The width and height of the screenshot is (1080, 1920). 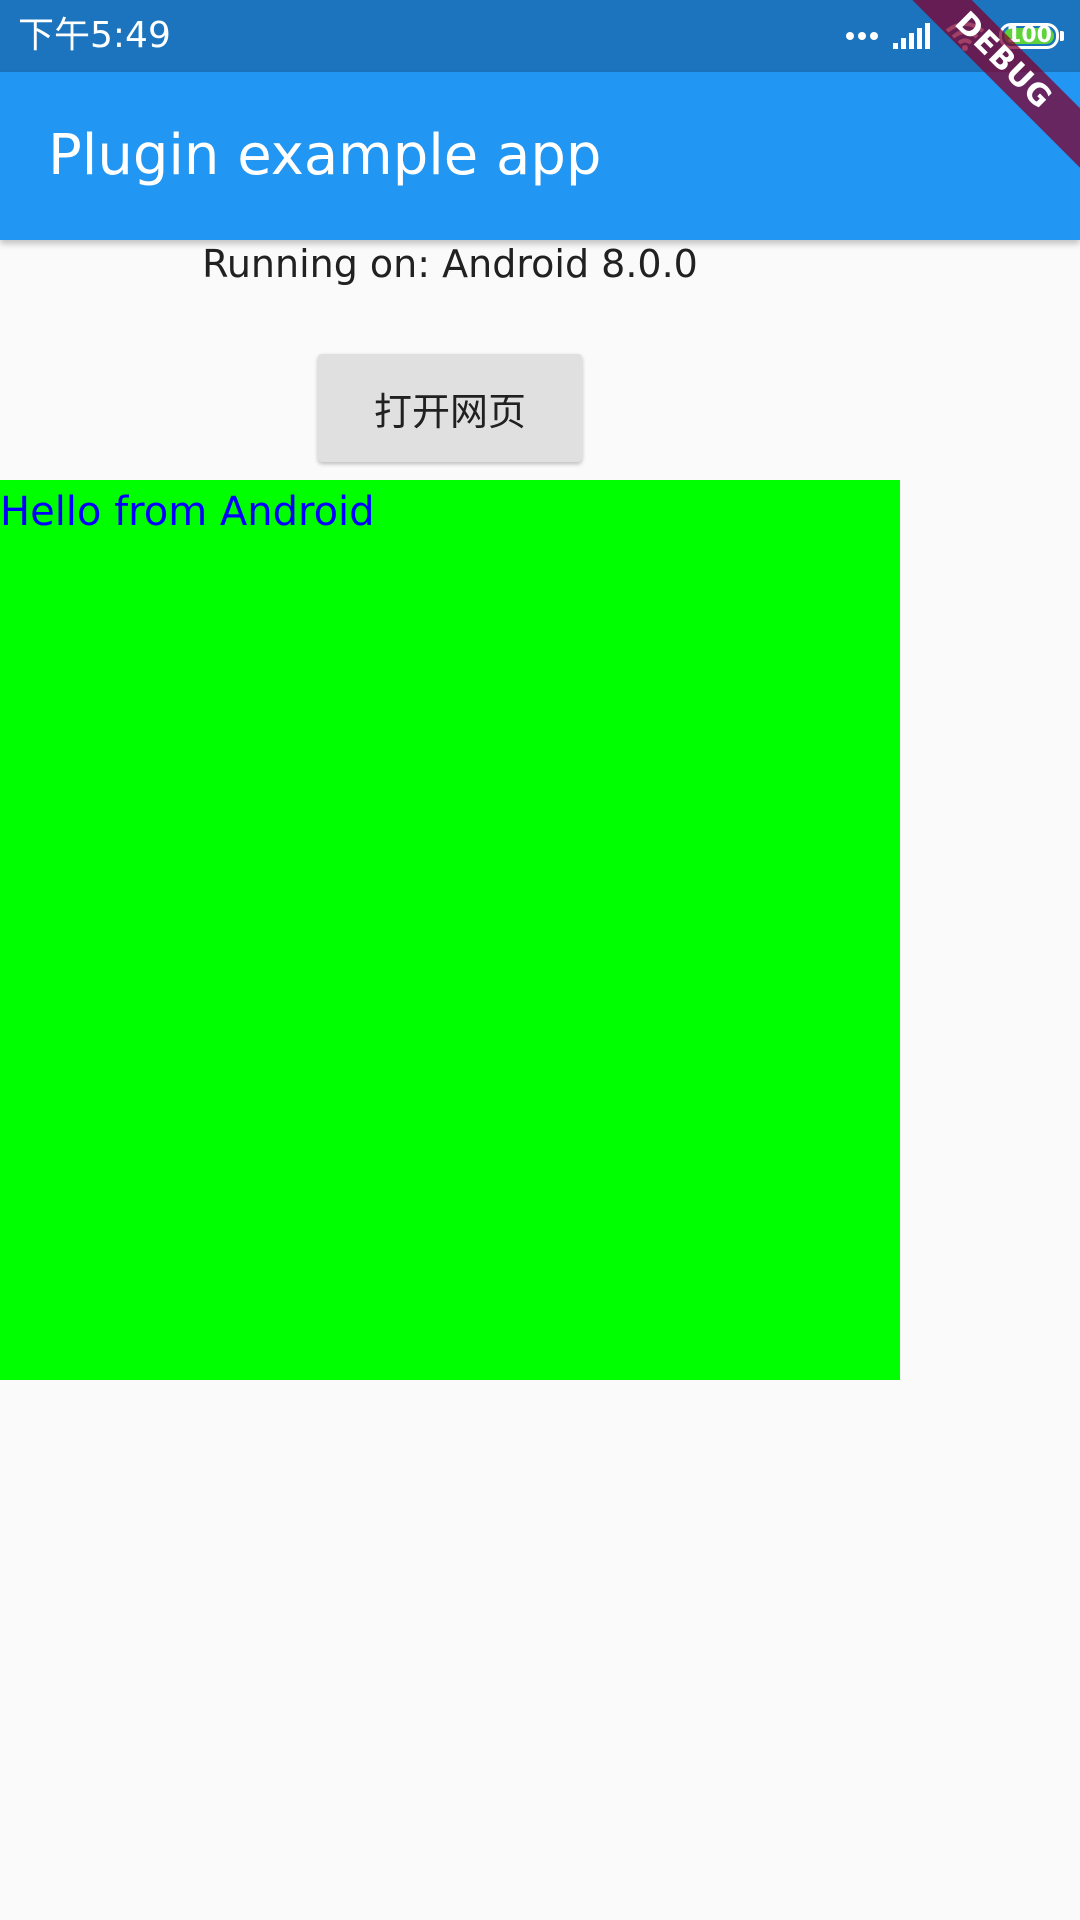 I want to click on debug-ribbon-label: DEBUG, so click(x=990, y=89).